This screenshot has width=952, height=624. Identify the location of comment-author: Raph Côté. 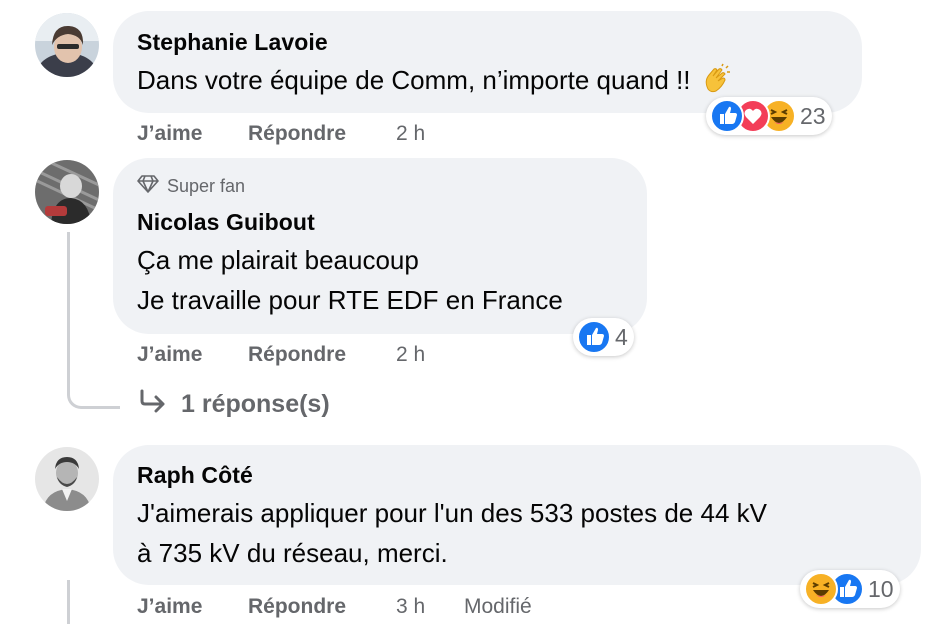
(195, 475).